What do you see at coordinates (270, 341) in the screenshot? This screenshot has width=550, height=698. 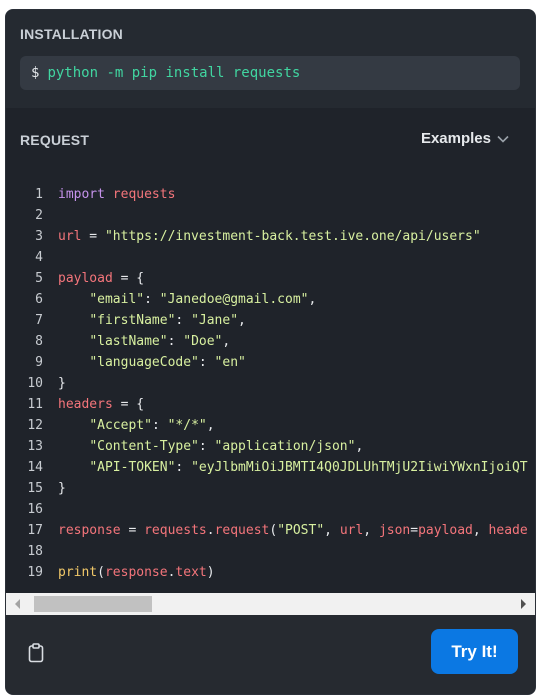 I see `code-line: 8 "lastName": "Doe",` at bounding box center [270, 341].